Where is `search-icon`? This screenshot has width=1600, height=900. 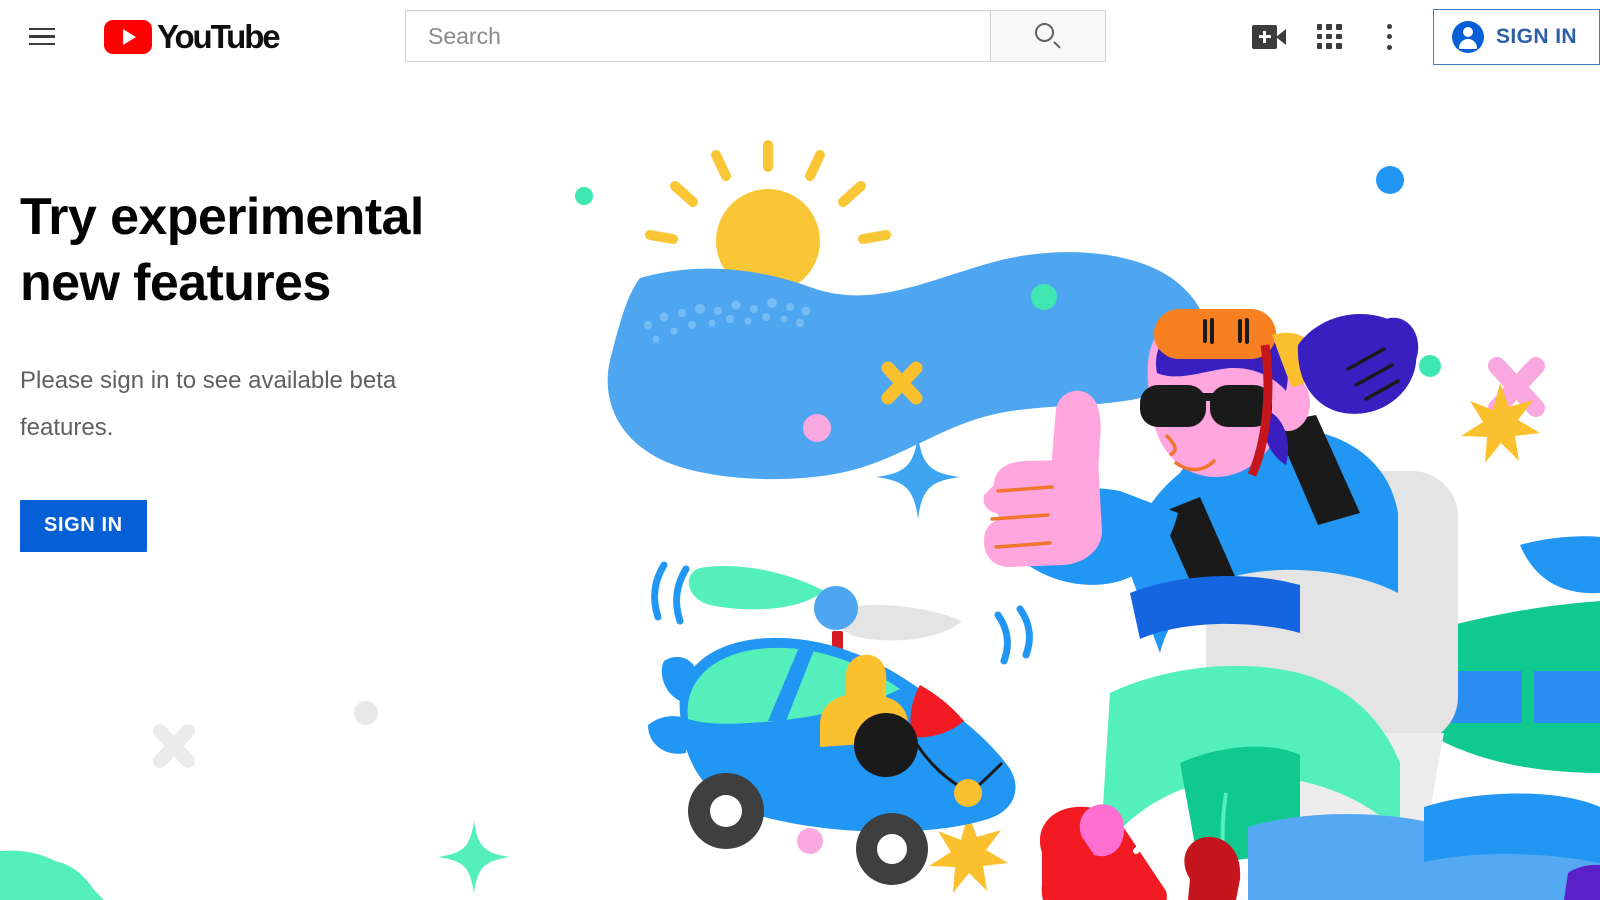
search-icon is located at coordinates (1048, 36).